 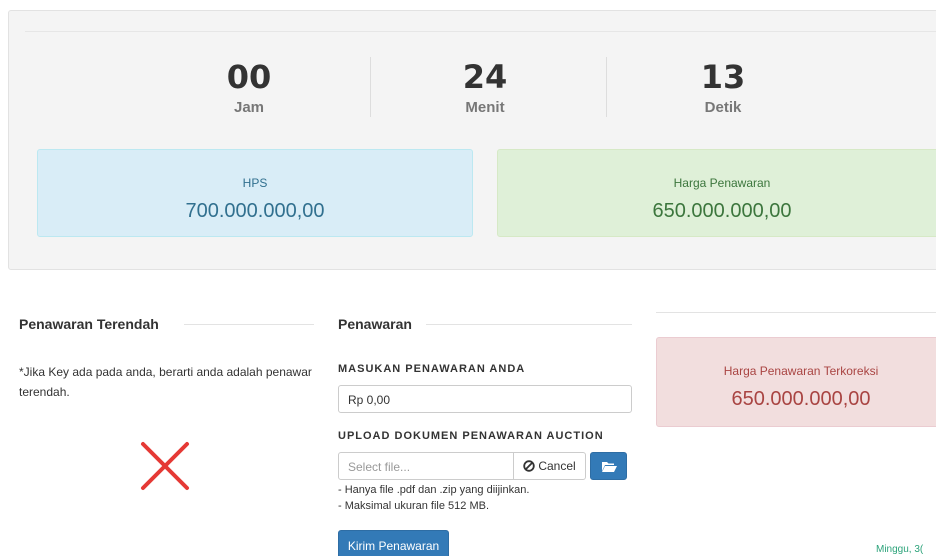 I want to click on upload-label: UPLOAD DOKUMEN PENAWARAN AUCTION, so click(x=471, y=436).